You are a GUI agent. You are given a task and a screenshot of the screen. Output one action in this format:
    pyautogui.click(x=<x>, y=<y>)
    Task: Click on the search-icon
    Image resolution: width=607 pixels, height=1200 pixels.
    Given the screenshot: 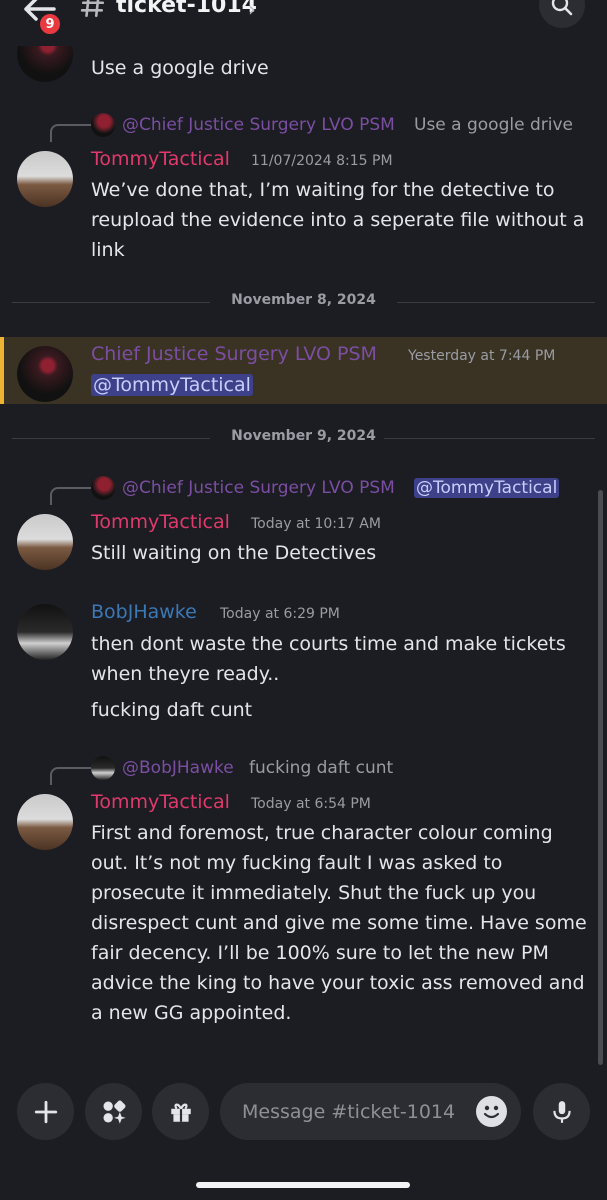 What is the action you would take?
    pyautogui.click(x=562, y=8)
    